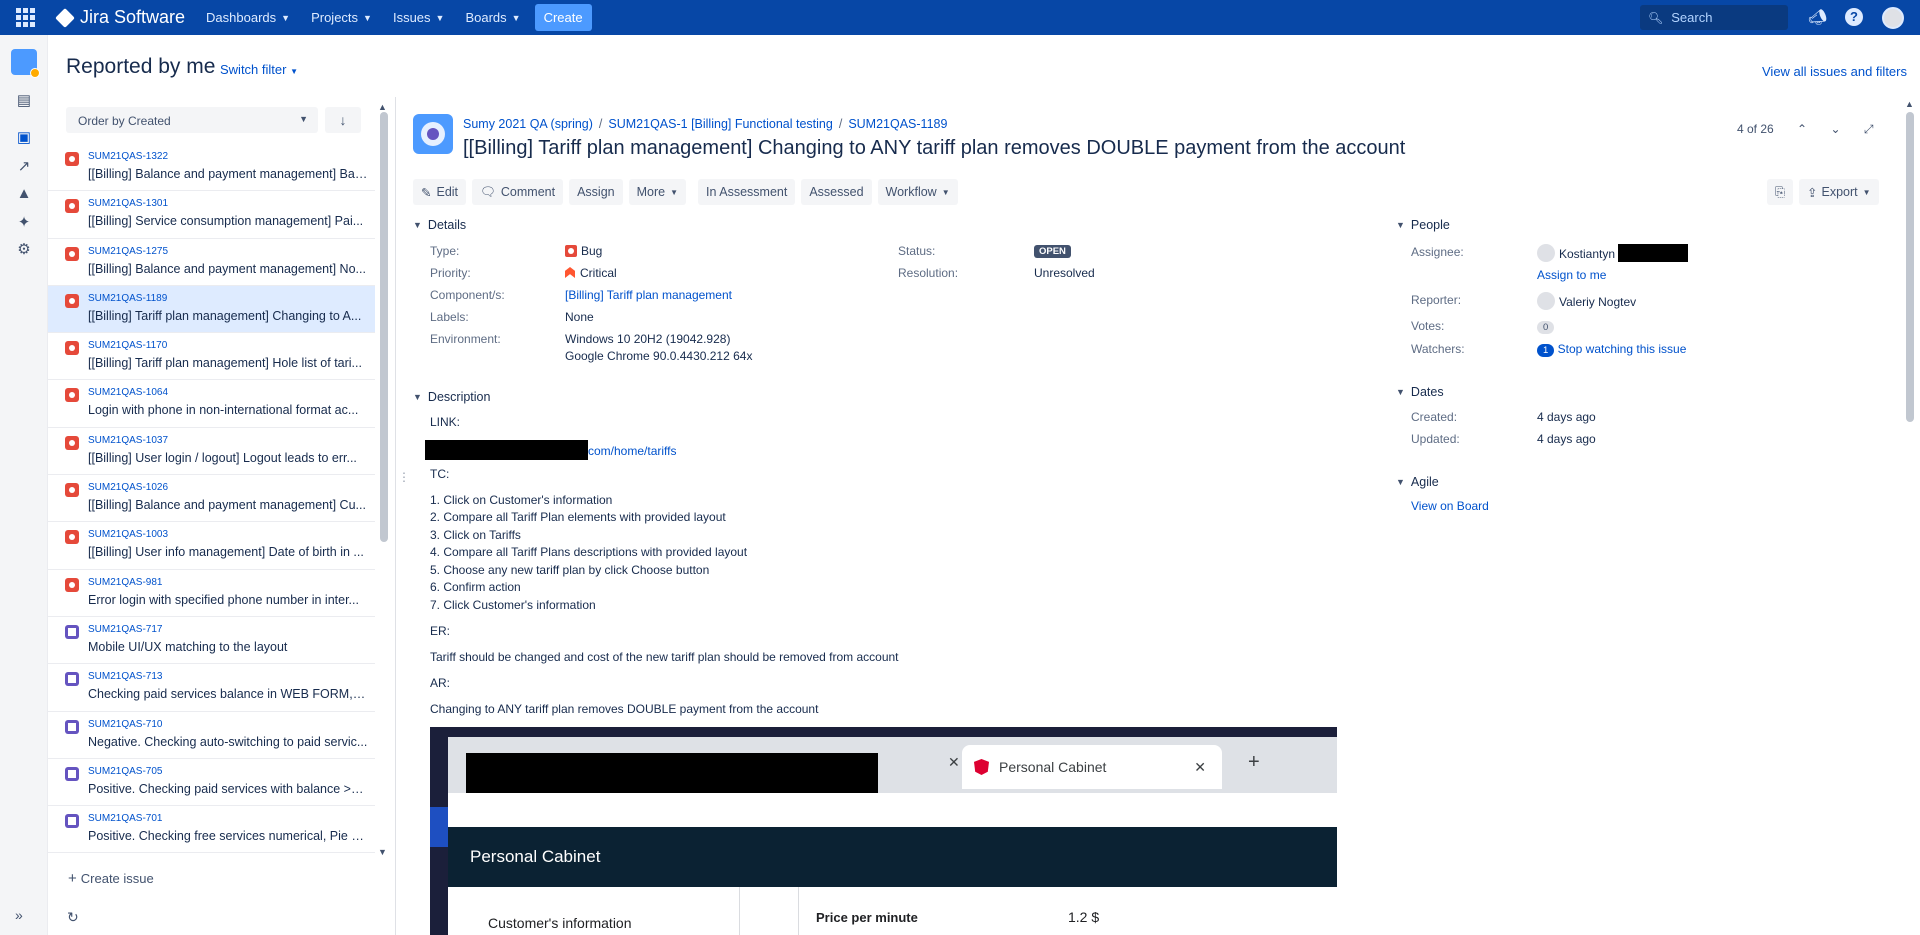 This screenshot has height=935, width=1920. Describe the element at coordinates (447, 192) in the screenshot. I see `edit-label: Edit` at that location.